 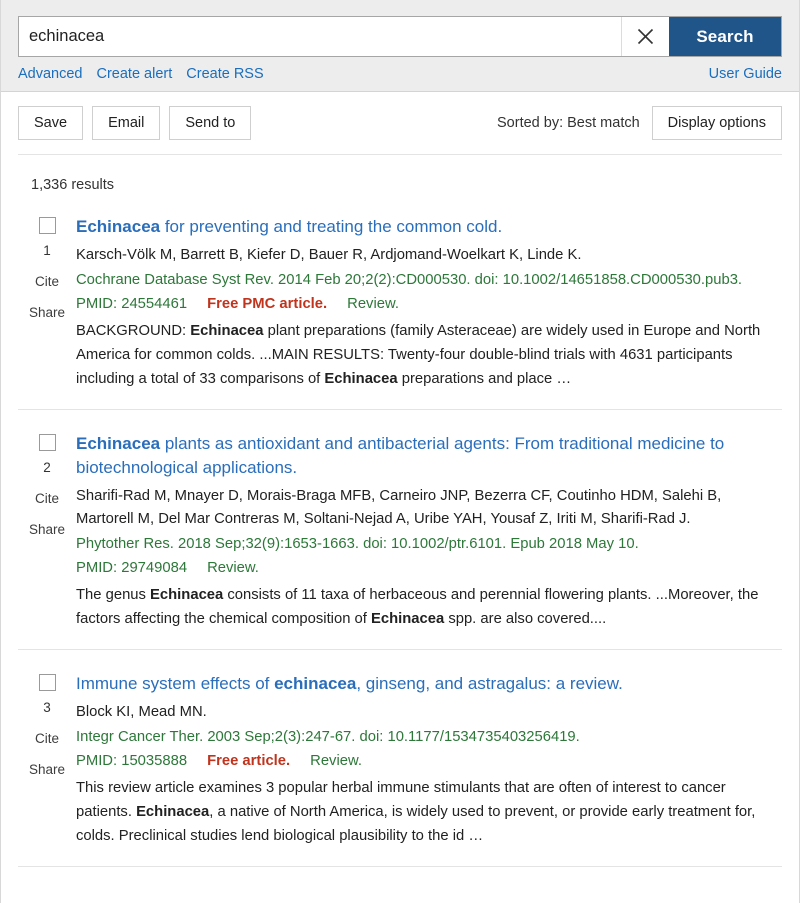 What do you see at coordinates (135, 74) in the screenshot?
I see `create-alert-link: Create alert` at bounding box center [135, 74].